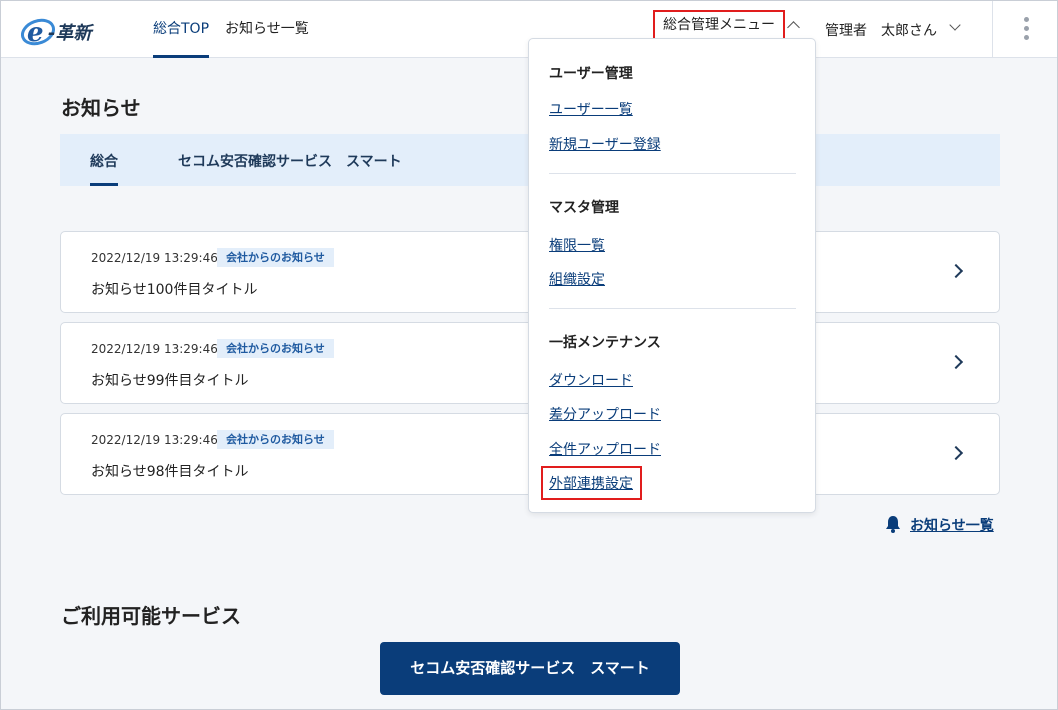  Describe the element at coordinates (846, 31) in the screenshot. I see `user-role: 管理者` at that location.